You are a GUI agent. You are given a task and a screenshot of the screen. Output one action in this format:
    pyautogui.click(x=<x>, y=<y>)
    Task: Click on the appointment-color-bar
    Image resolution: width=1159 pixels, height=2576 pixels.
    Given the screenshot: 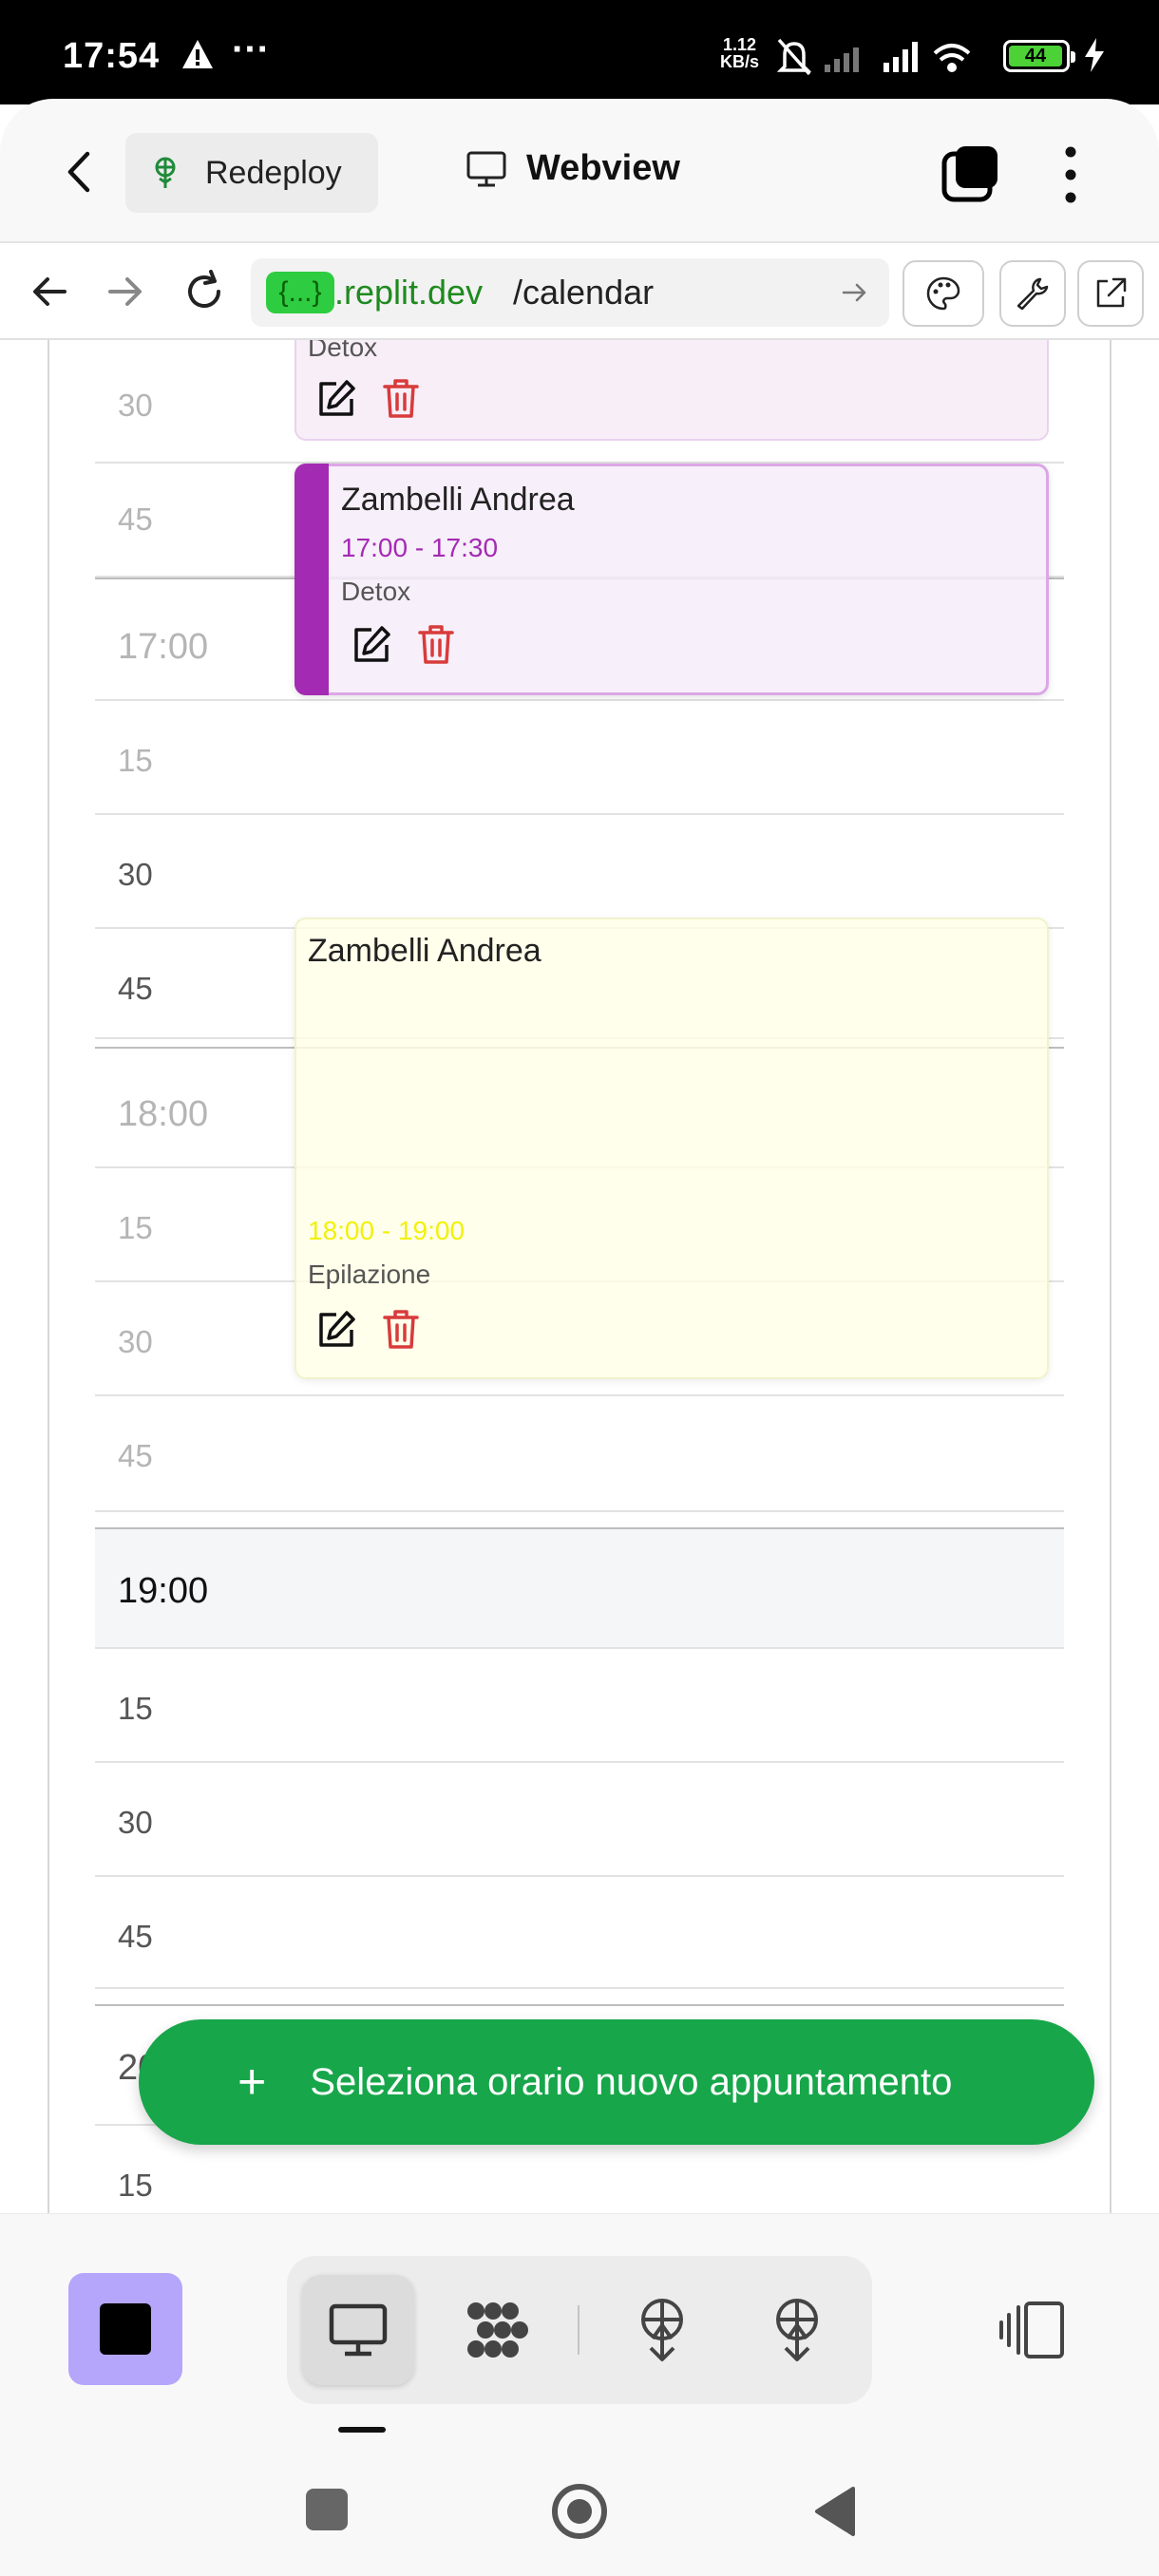 What is the action you would take?
    pyautogui.click(x=311, y=579)
    